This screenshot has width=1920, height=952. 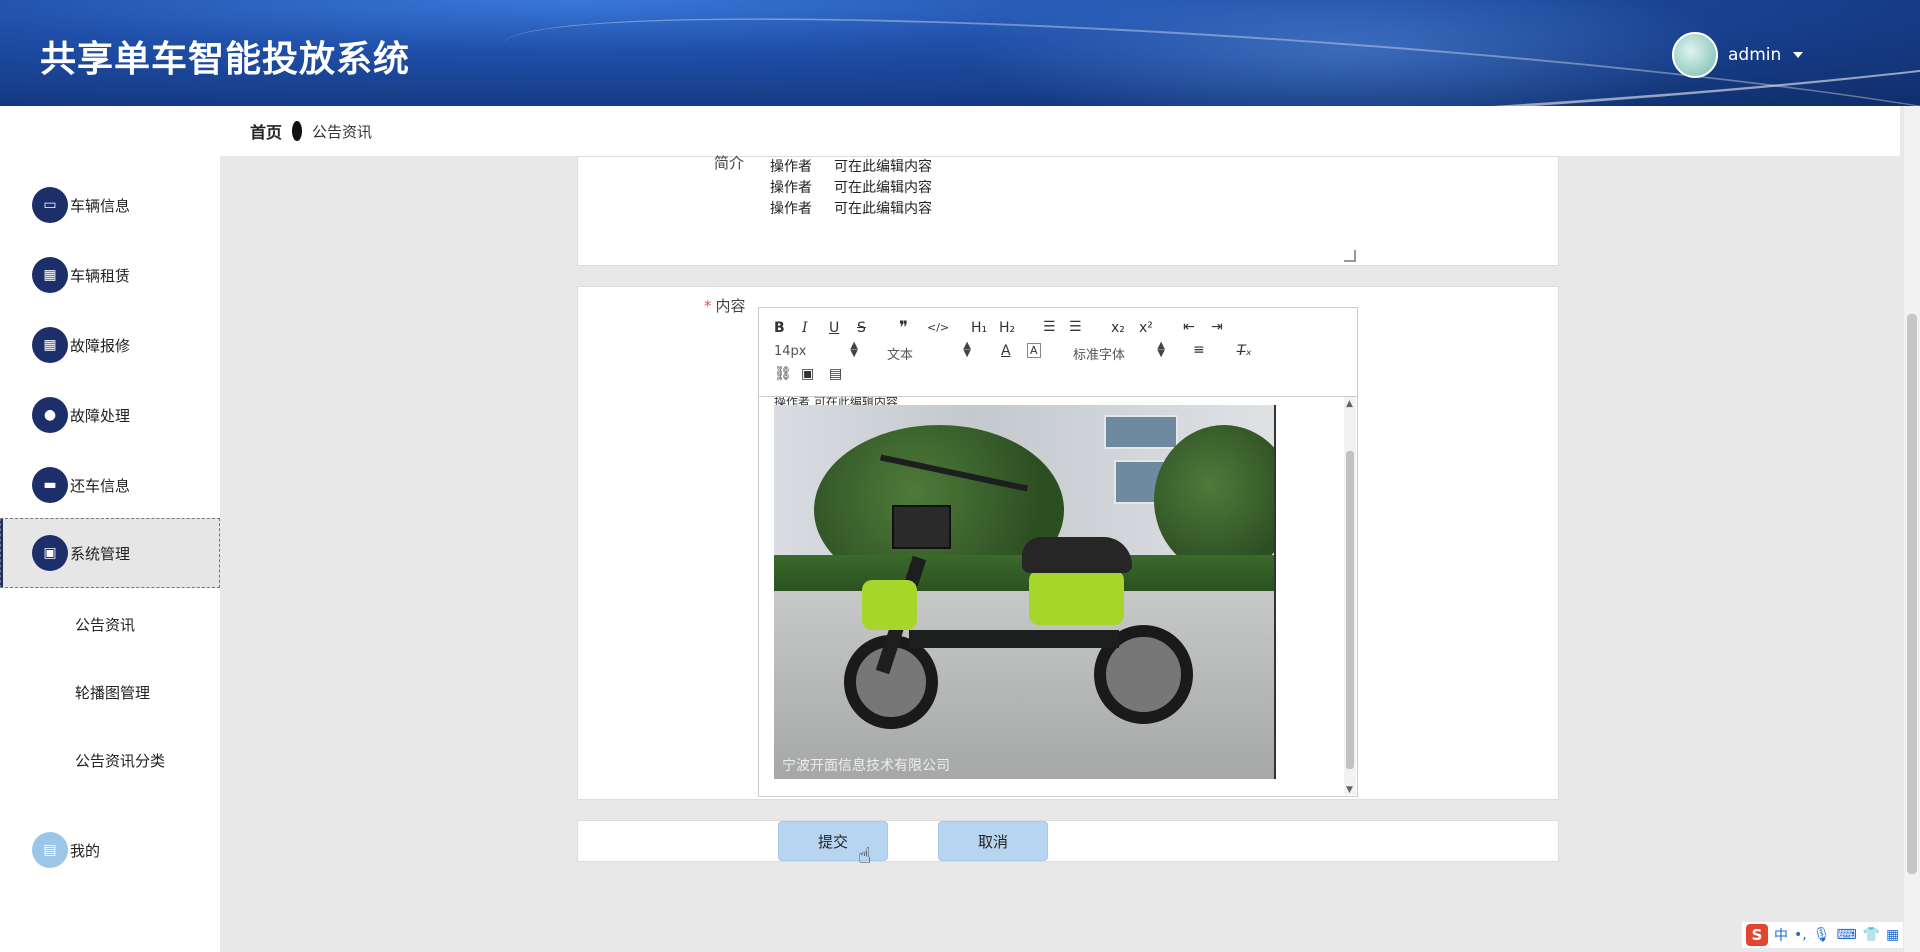 I want to click on sidebar-item-label: 还车信息, so click(x=100, y=485).